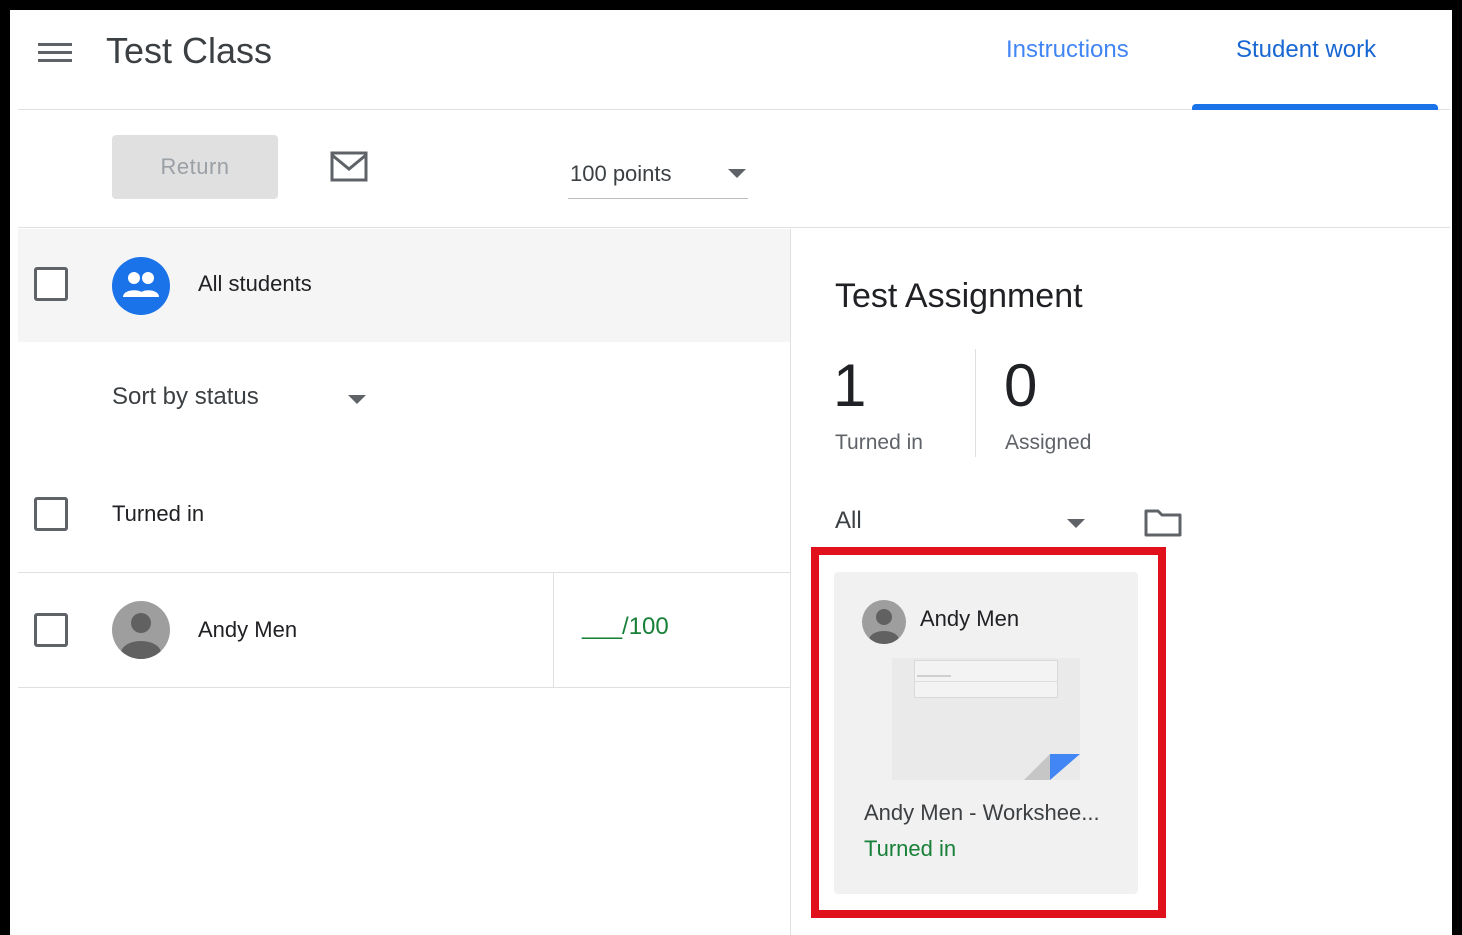 The width and height of the screenshot is (1462, 935). What do you see at coordinates (51, 630) in the screenshot?
I see `student-checkbox` at bounding box center [51, 630].